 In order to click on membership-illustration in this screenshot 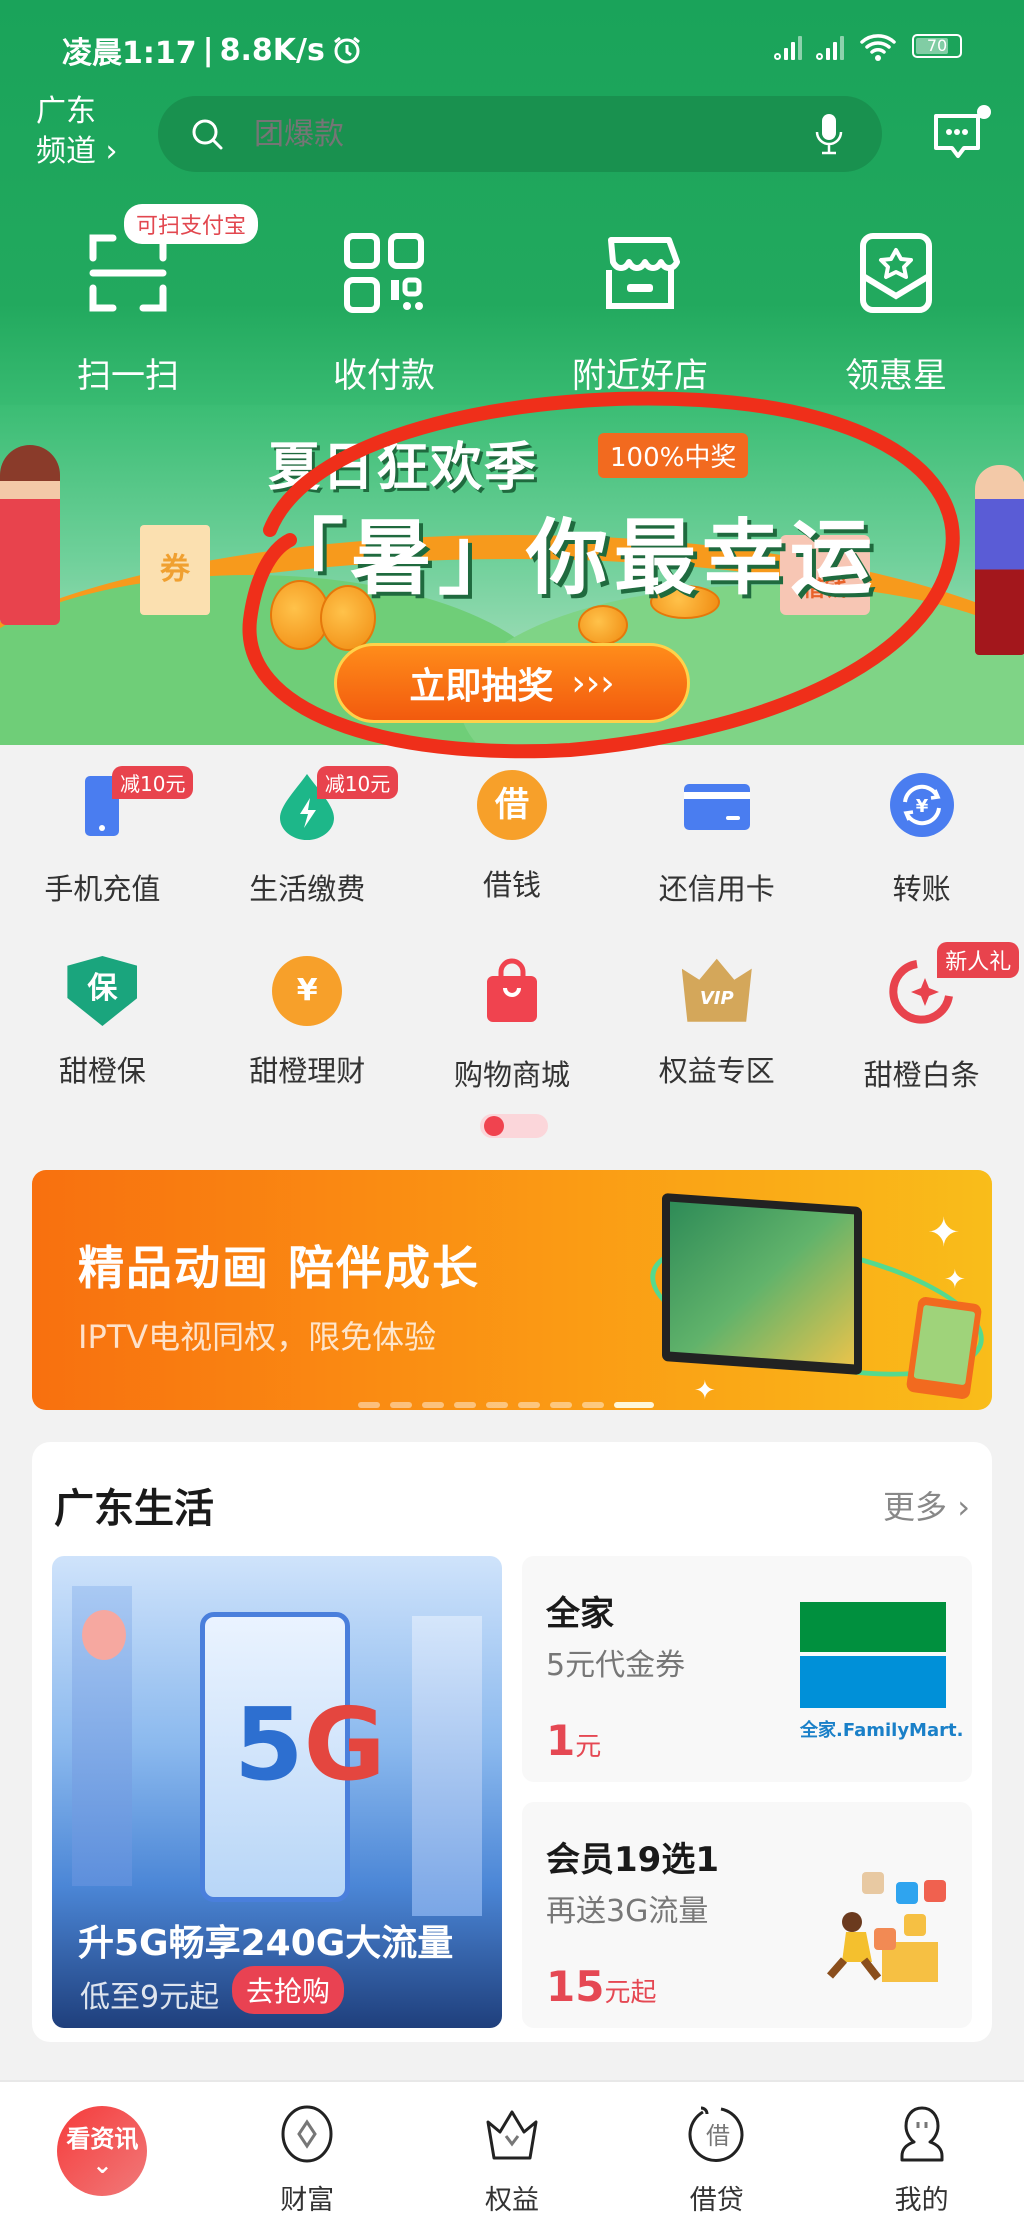, I will do `click(886, 1927)`.